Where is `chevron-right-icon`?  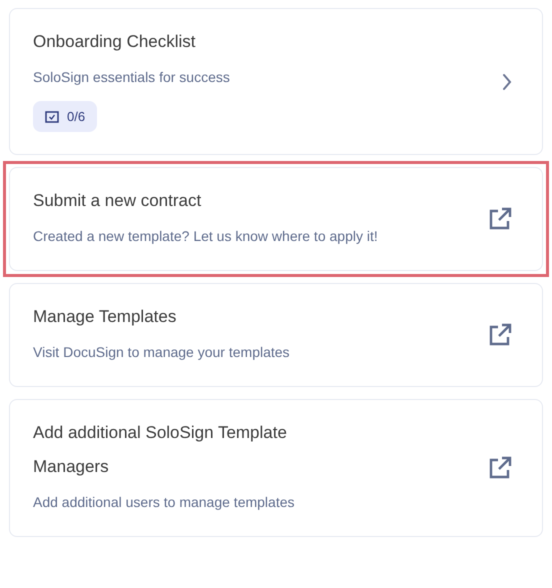 chevron-right-icon is located at coordinates (507, 81).